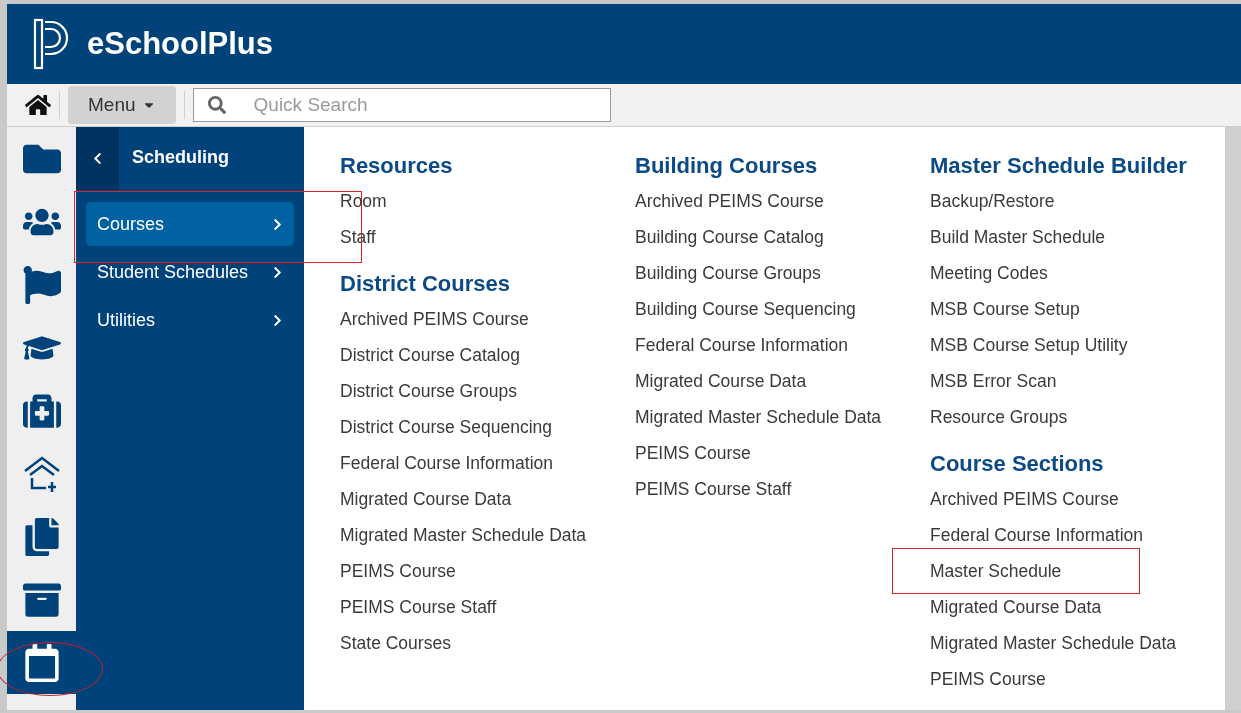 This screenshot has width=1241, height=713. I want to click on submenu-item: Courses, so click(190, 224).